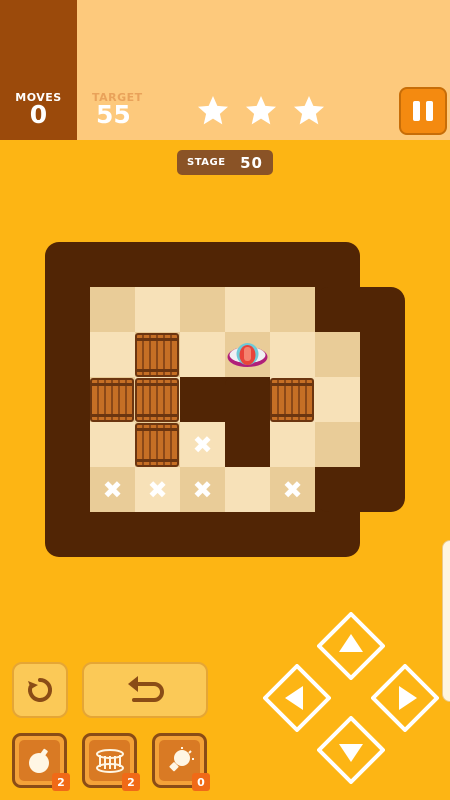  I want to click on item-count-badge: 0, so click(201, 782).